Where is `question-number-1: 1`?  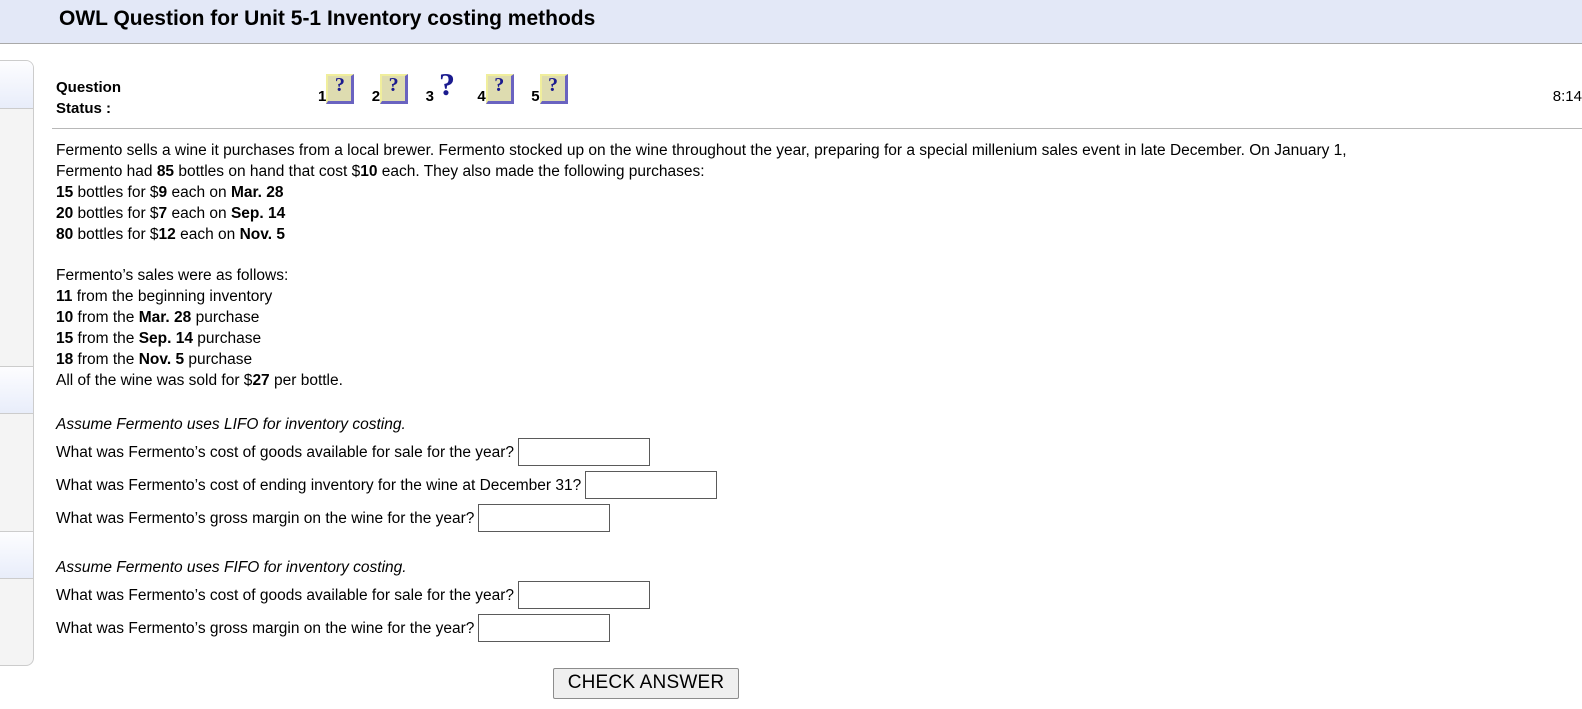
question-number-1: 1 is located at coordinates (322, 96).